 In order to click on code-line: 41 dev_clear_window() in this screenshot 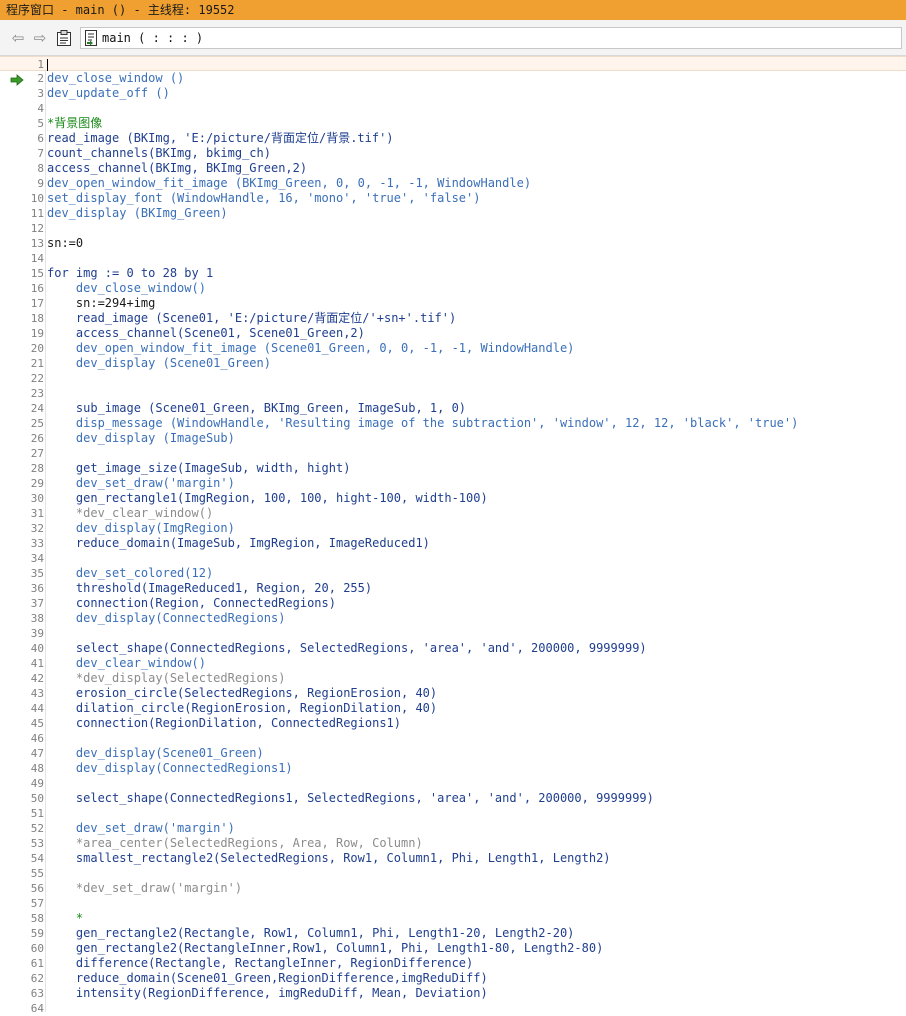, I will do `click(453, 663)`.